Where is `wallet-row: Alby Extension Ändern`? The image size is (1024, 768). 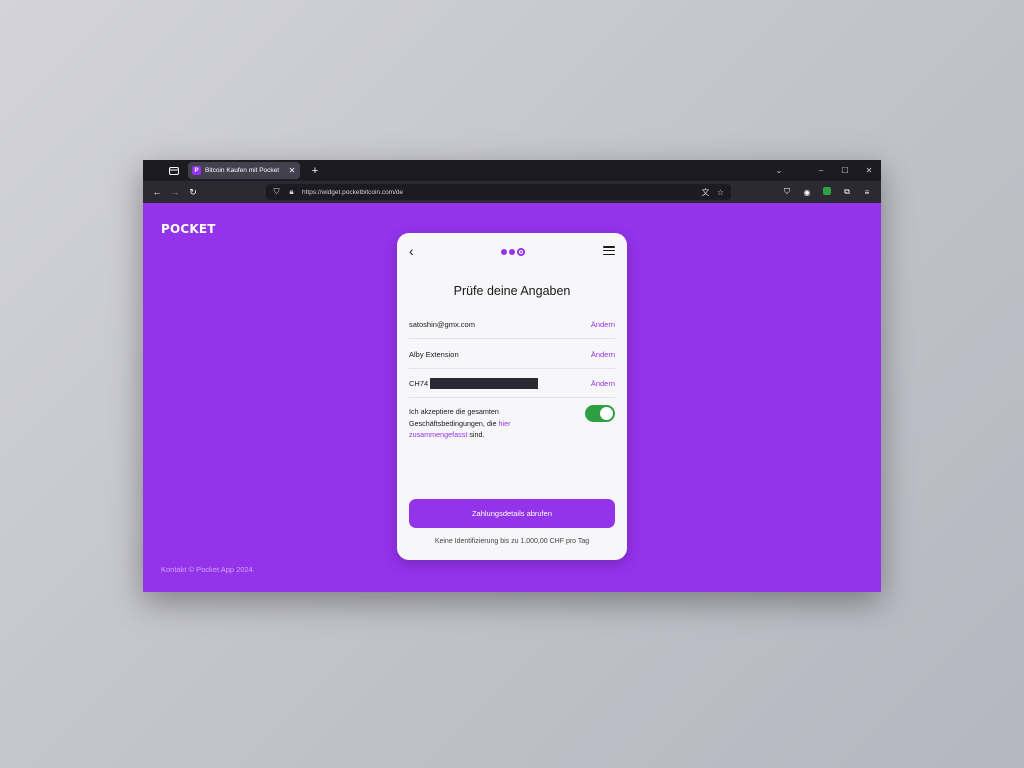 wallet-row: Alby Extension Ändern is located at coordinates (512, 354).